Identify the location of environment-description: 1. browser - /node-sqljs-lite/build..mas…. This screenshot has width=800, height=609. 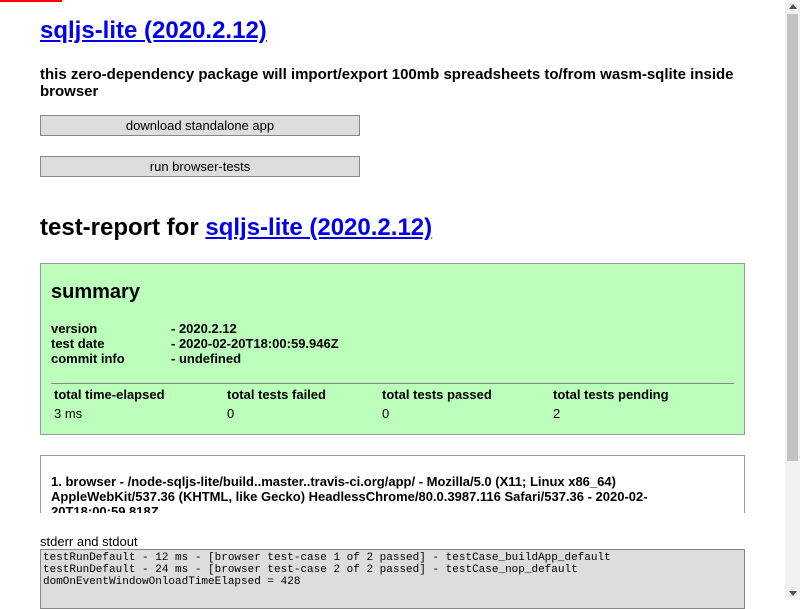
(349, 493).